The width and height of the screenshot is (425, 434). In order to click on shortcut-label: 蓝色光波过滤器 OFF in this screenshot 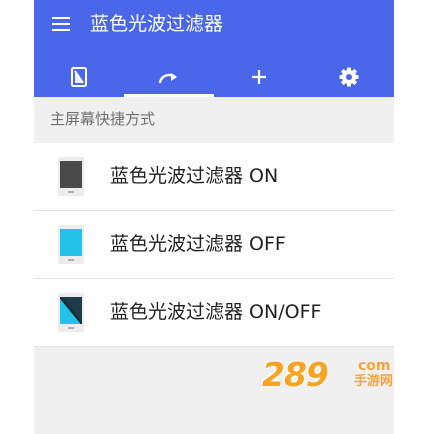, I will do `click(198, 244)`.